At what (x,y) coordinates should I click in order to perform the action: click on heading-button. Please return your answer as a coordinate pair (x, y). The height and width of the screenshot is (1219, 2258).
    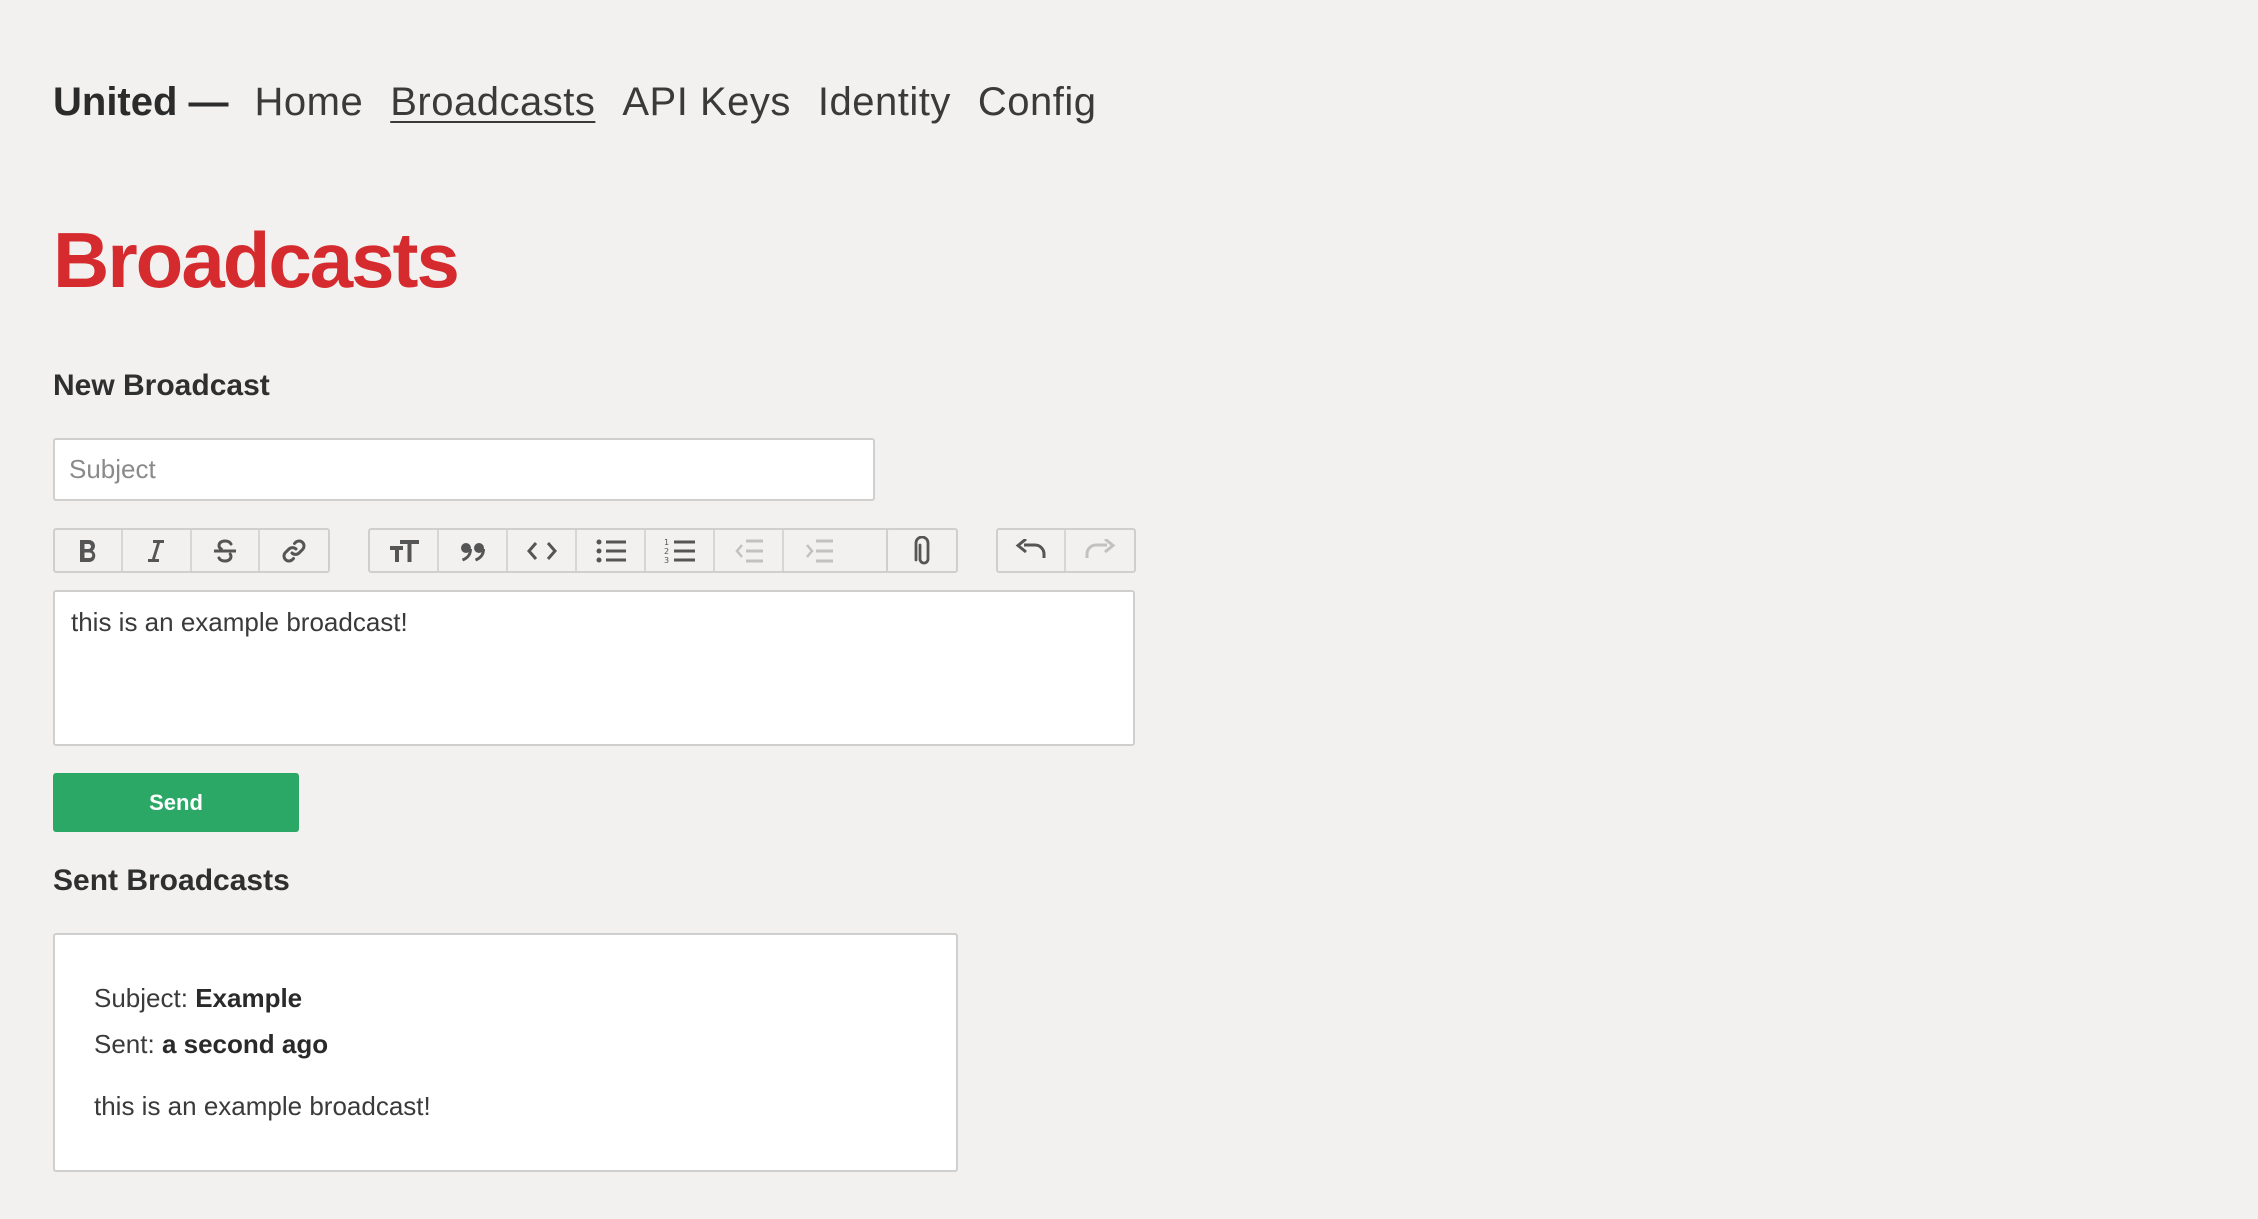
    Looking at the image, I should click on (404, 550).